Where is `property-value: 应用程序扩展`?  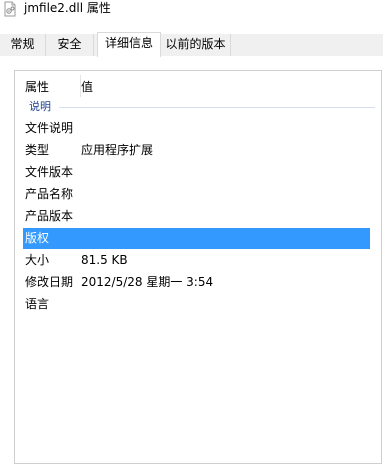 property-value: 应用程序扩展 is located at coordinates (117, 150).